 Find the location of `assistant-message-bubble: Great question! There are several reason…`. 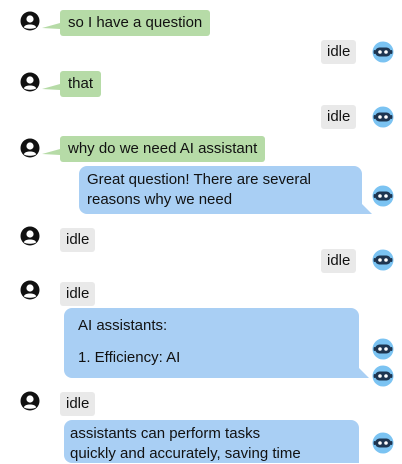

assistant-message-bubble: Great question! There are several reason… is located at coordinates (225, 190).